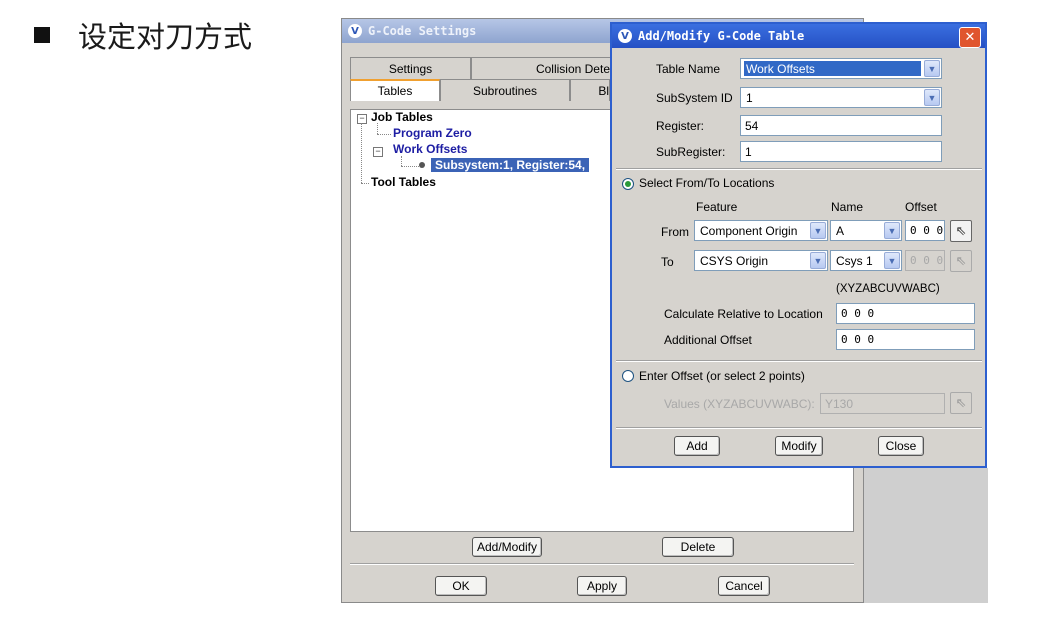 The height and width of the screenshot is (639, 1053). Describe the element at coordinates (707, 183) in the screenshot. I see `select-locations-label: Select From/To Locations` at that location.